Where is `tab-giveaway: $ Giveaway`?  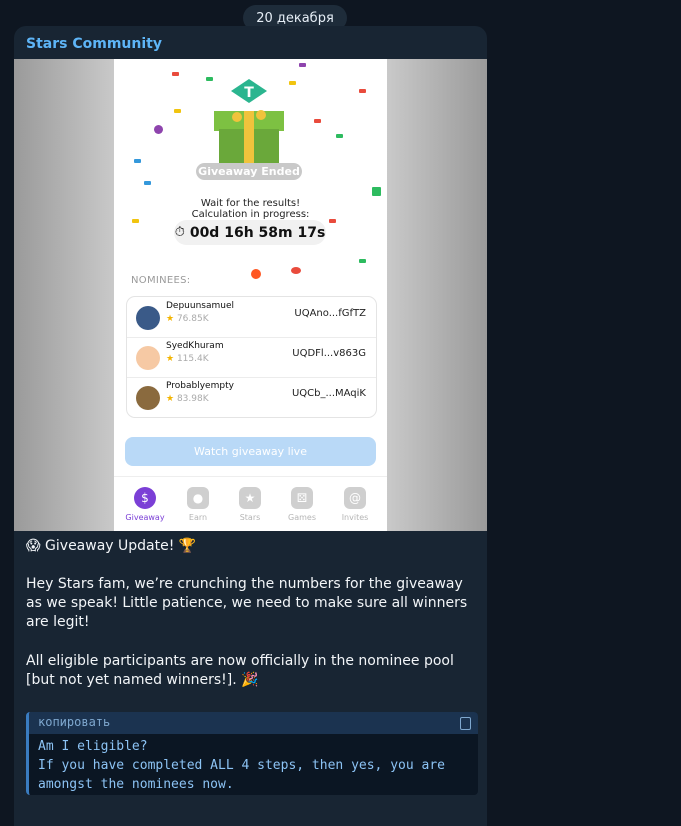
tab-giveaway: $ Giveaway is located at coordinates (145, 504).